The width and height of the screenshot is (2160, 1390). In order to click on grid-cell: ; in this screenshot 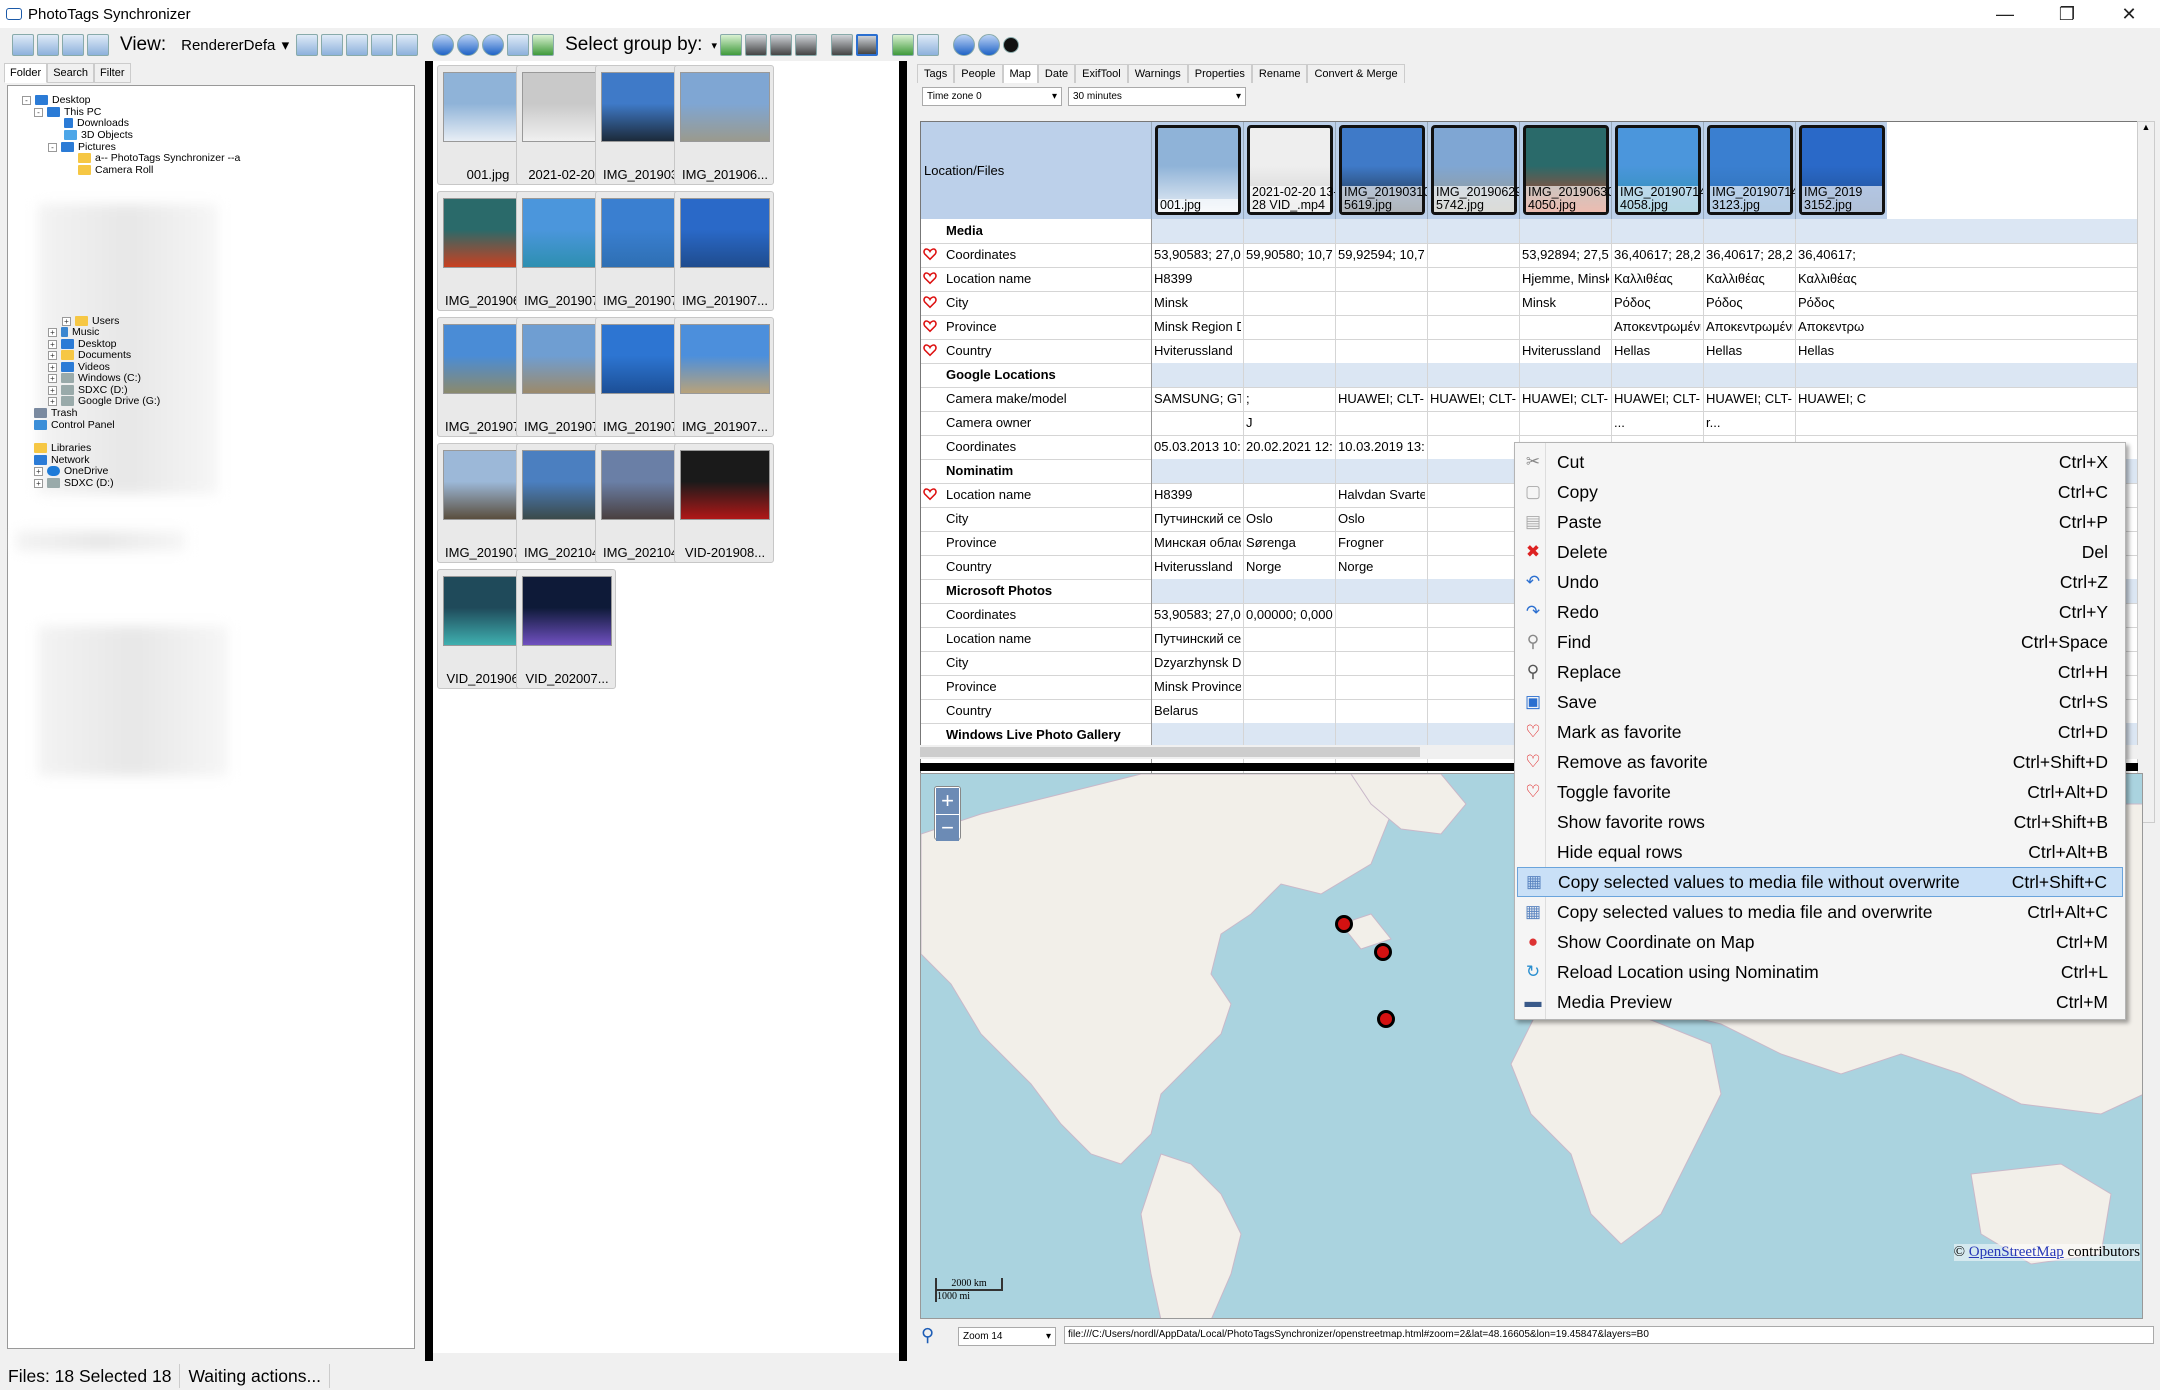, I will do `click(1288, 399)`.